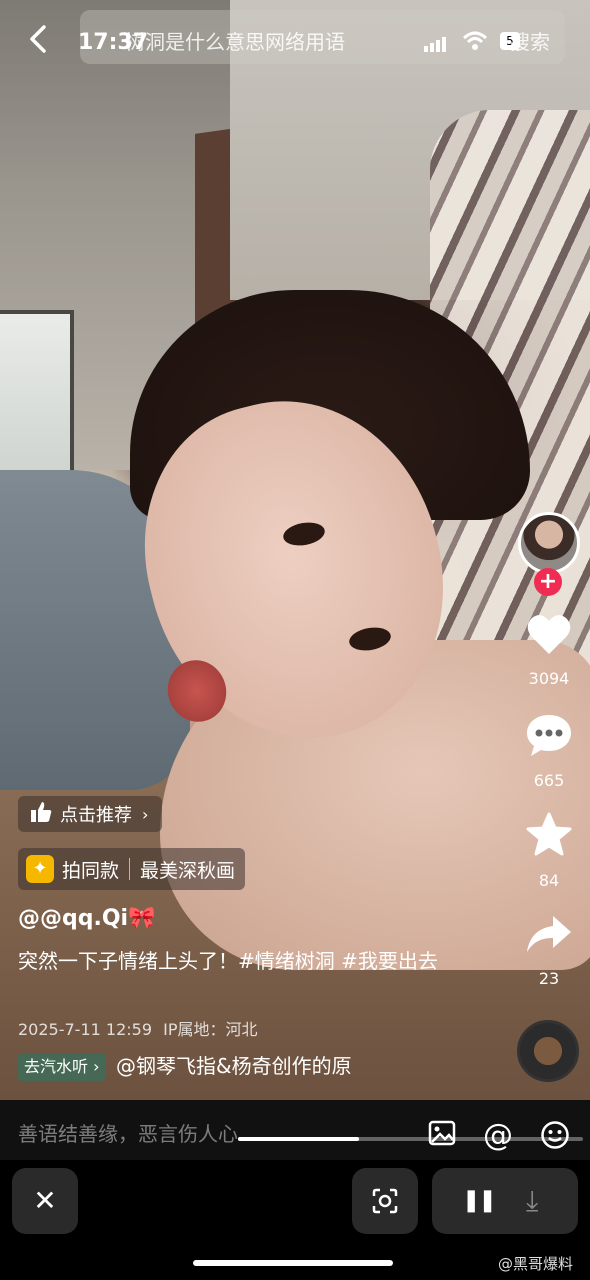 Image resolution: width=590 pixels, height=1280 pixels. I want to click on like-button: 3094, so click(549, 650).